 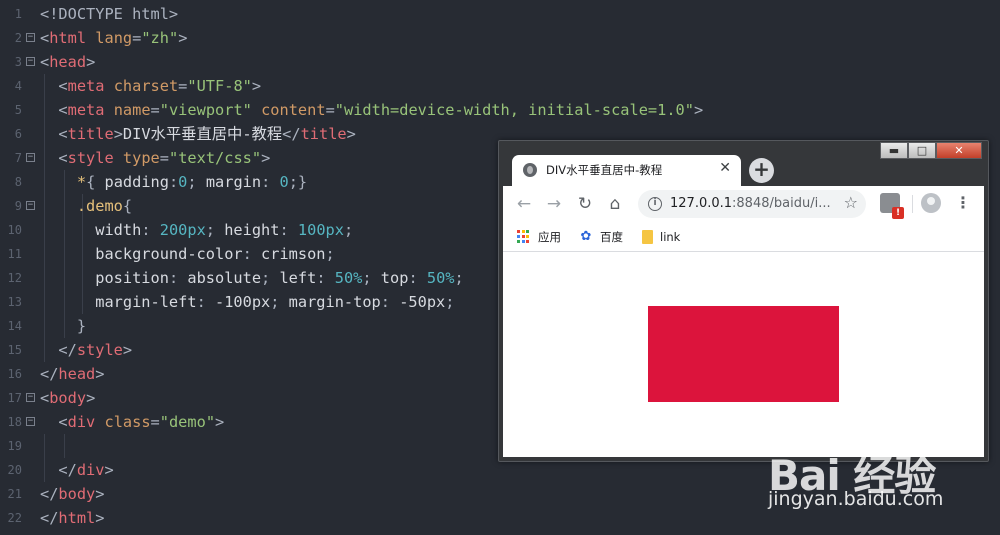 I want to click on close-window-button: ✕, so click(x=959, y=150).